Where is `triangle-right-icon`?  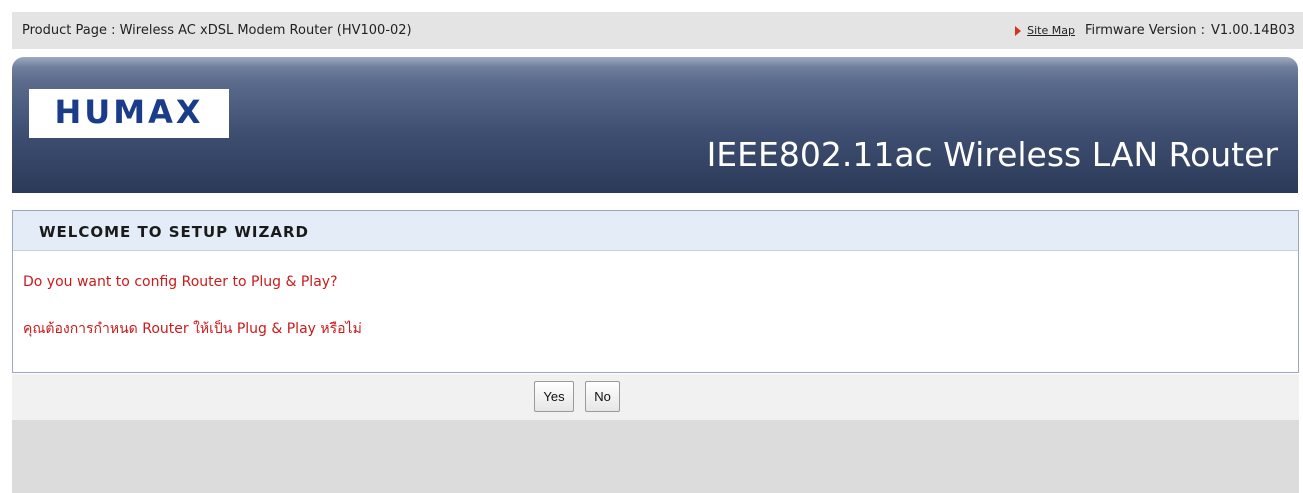
triangle-right-icon is located at coordinates (1018, 30).